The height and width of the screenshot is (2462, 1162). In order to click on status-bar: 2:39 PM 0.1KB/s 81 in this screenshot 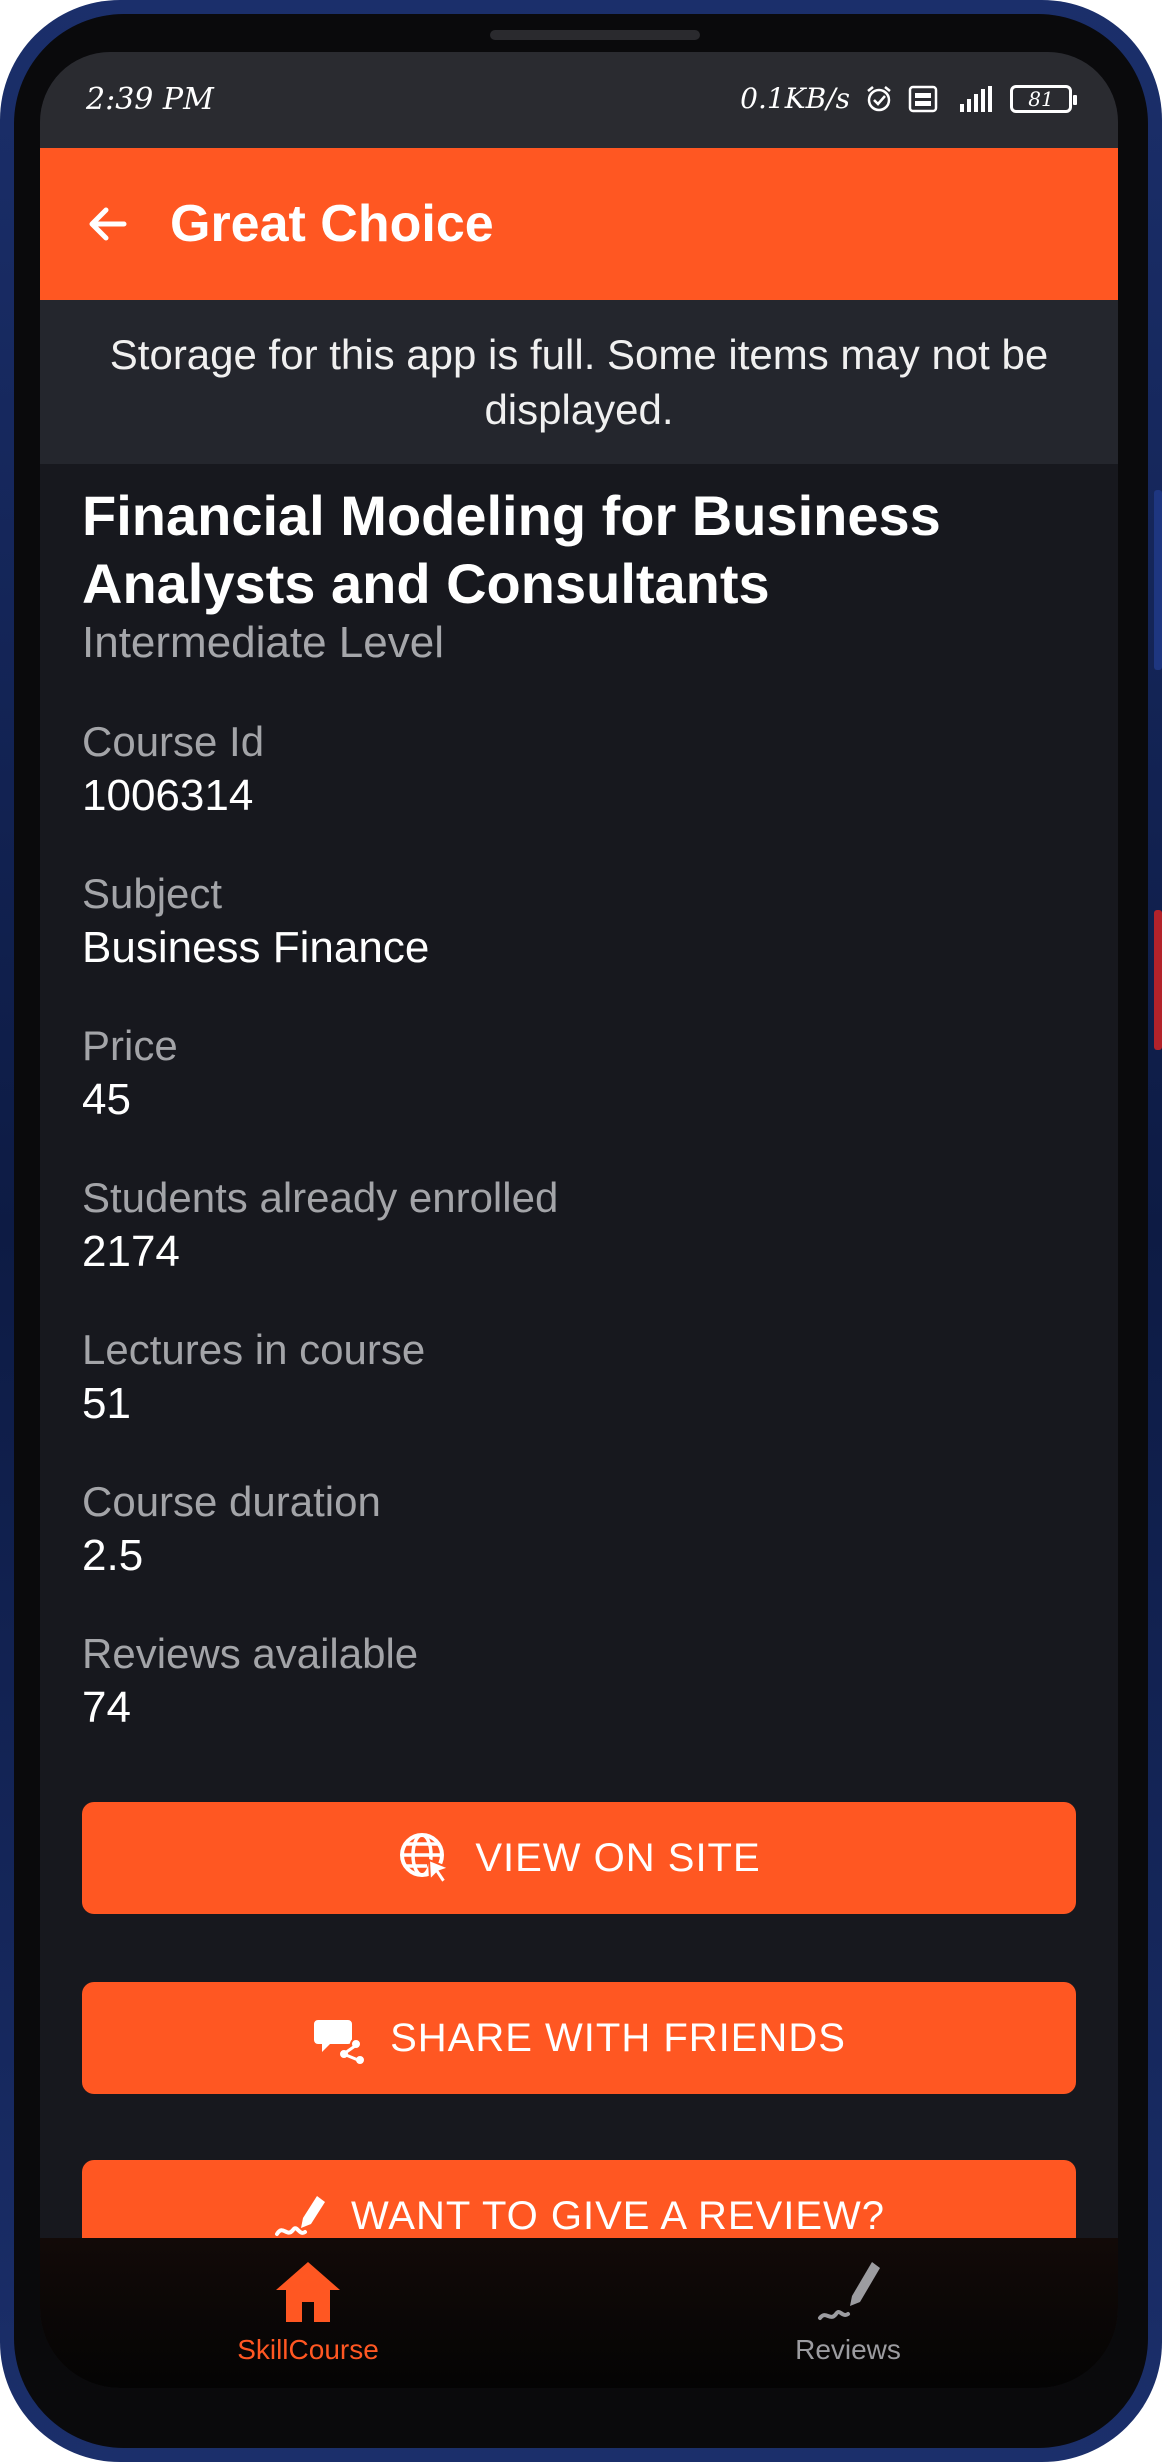, I will do `click(579, 100)`.